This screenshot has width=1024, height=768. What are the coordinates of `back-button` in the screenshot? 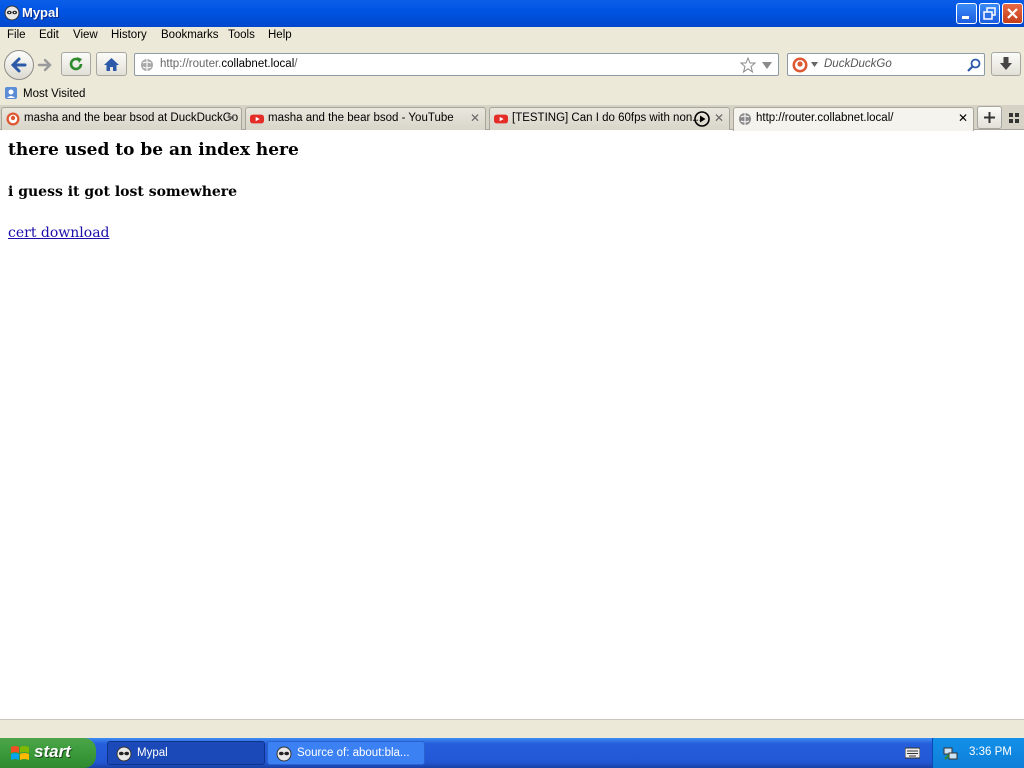 It's located at (19, 65).